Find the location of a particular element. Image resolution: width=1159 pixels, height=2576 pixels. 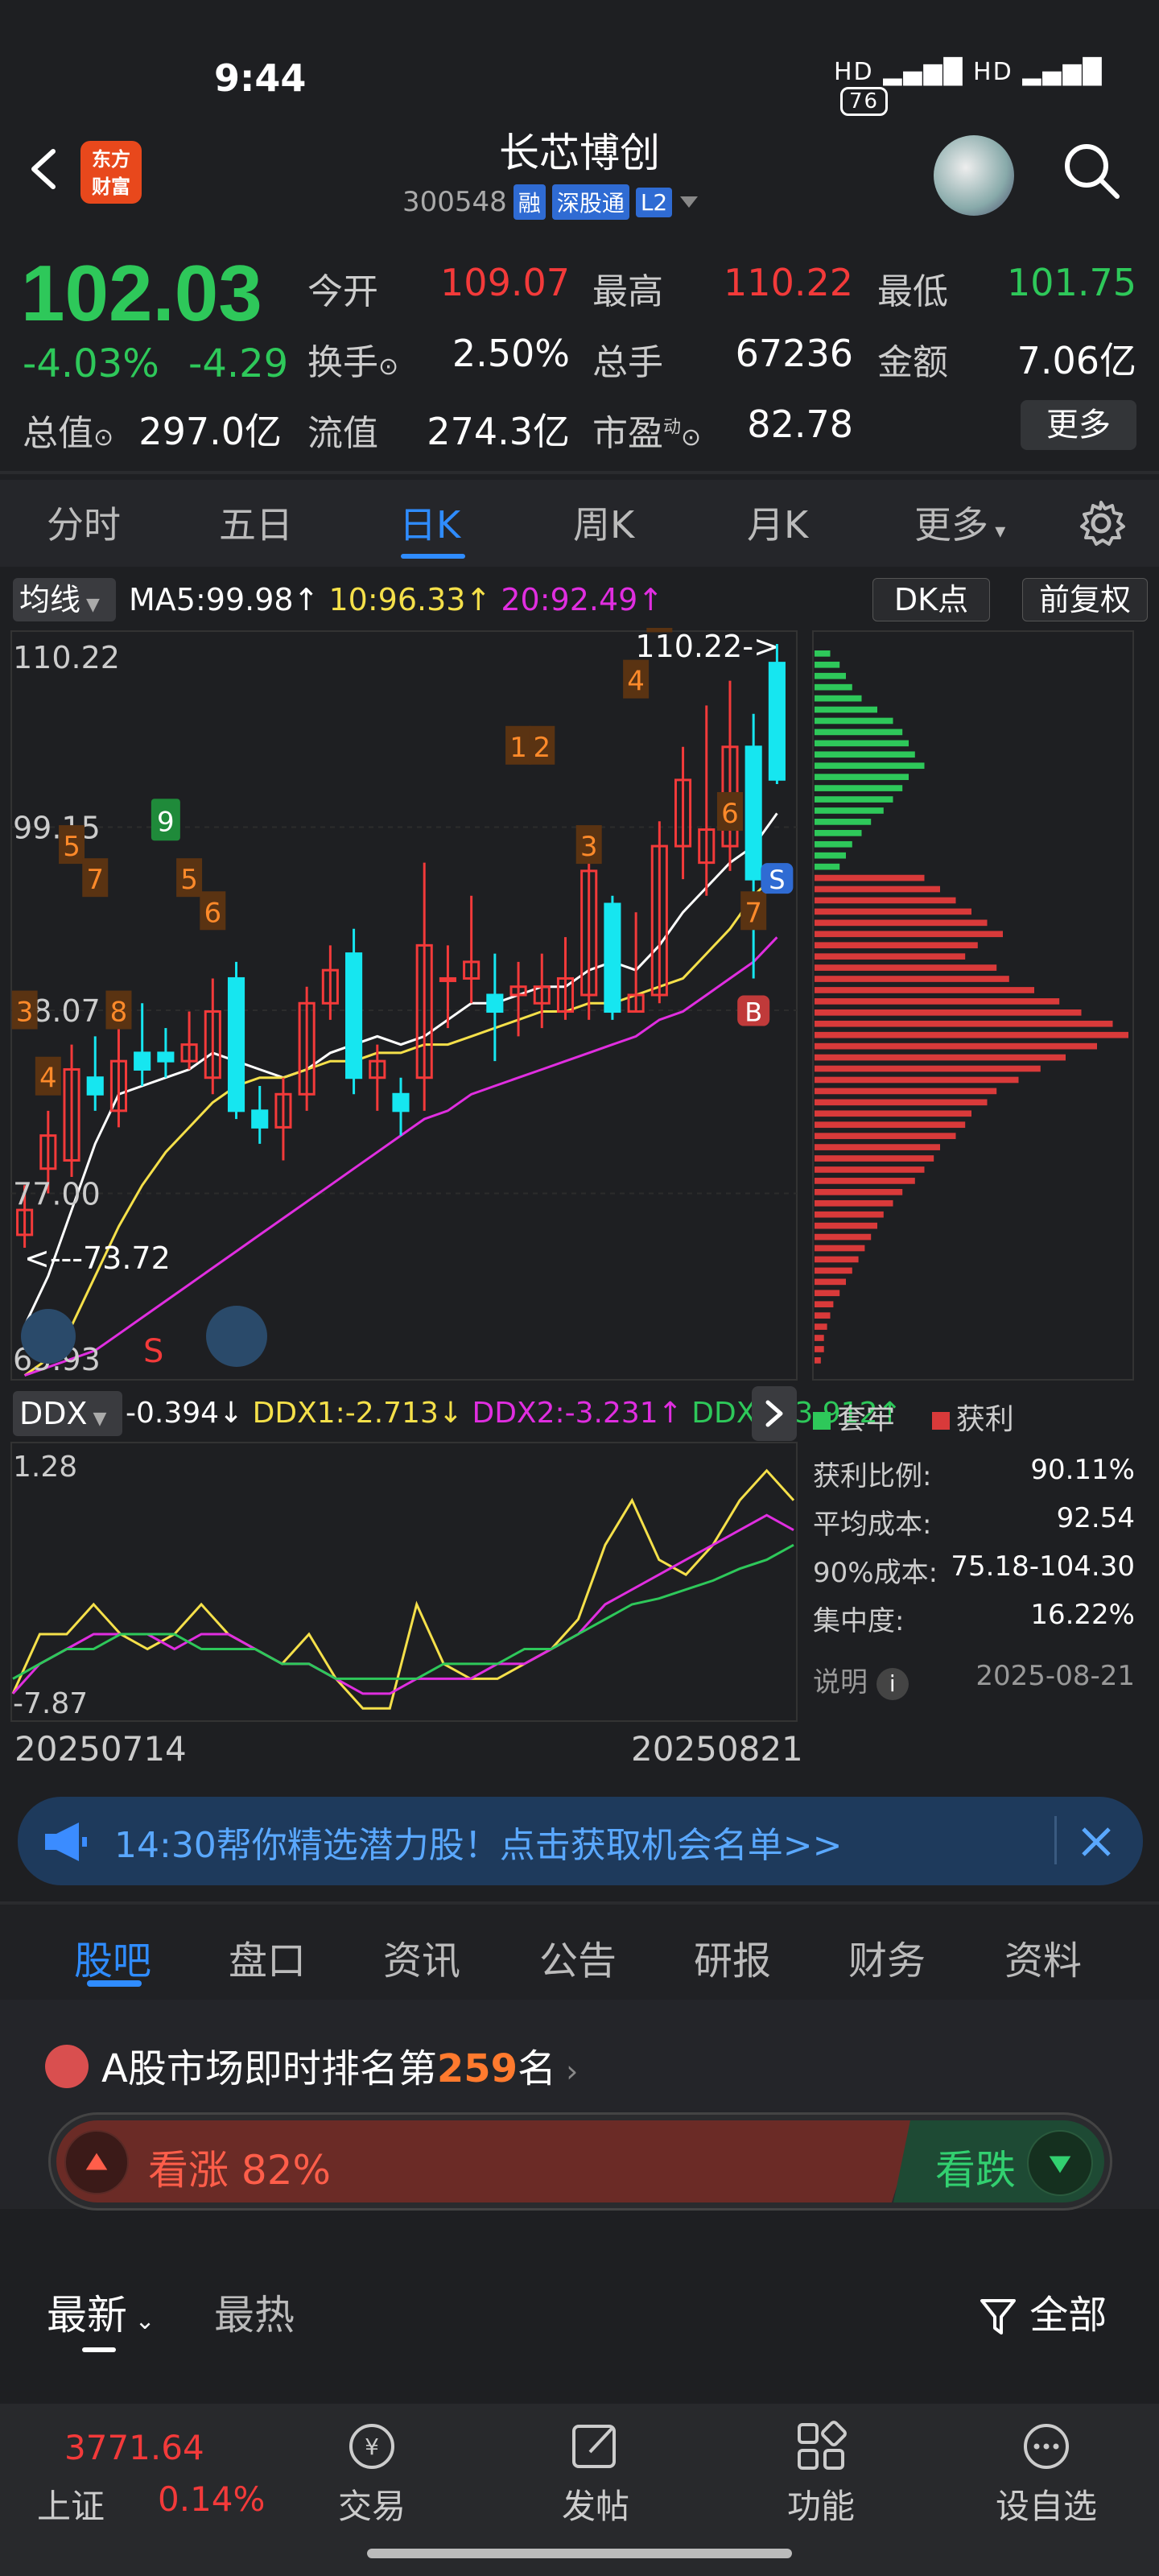

more-button: 更多 is located at coordinates (1078, 425).